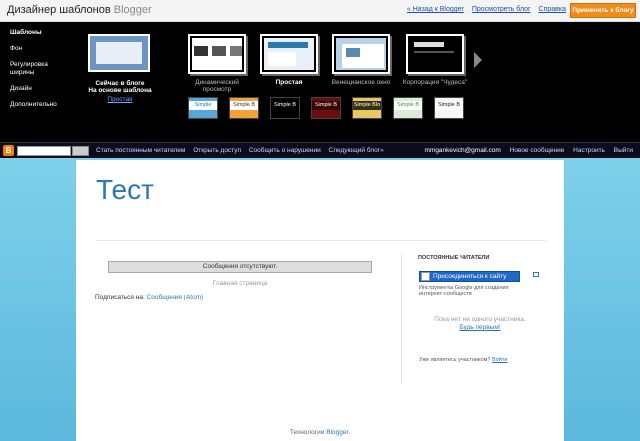  I want to click on sign-out-link: Выйти, so click(623, 150).